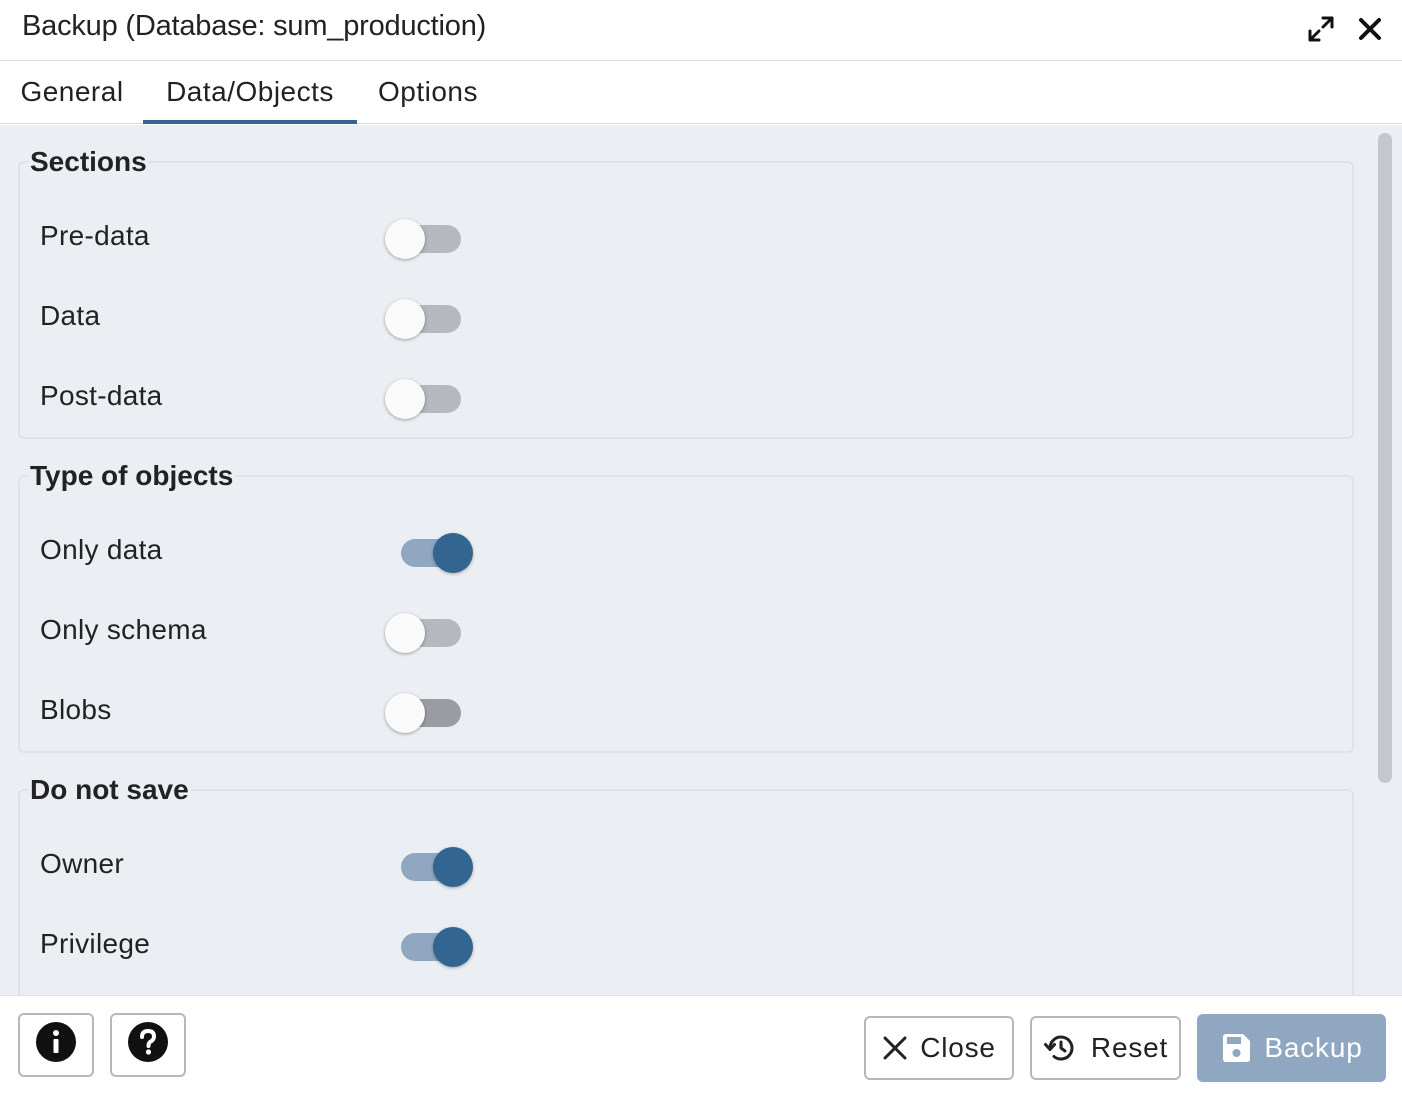 This screenshot has width=1402, height=1096. I want to click on privilege-toggle, so click(430, 946).